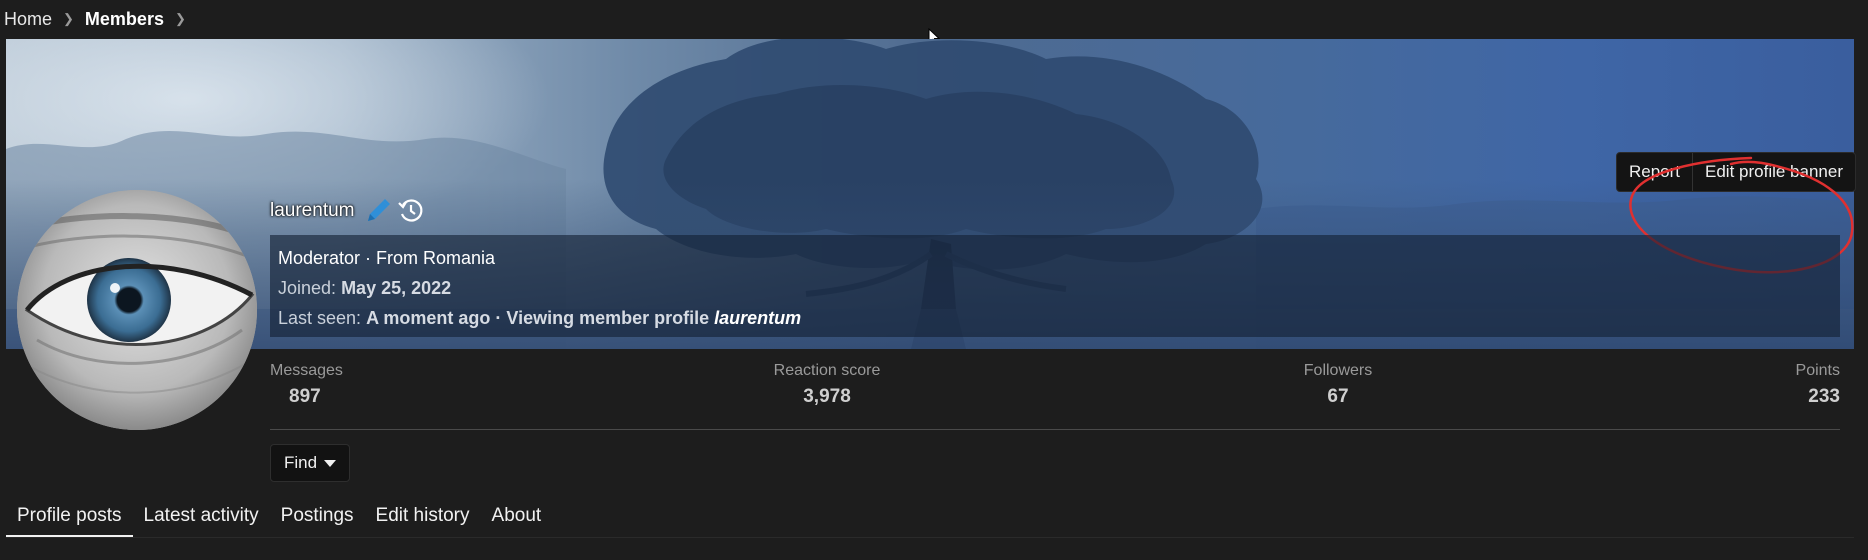 The height and width of the screenshot is (560, 1868). What do you see at coordinates (387, 258) in the screenshot?
I see `member-role-location: Moderator · From Romania` at bounding box center [387, 258].